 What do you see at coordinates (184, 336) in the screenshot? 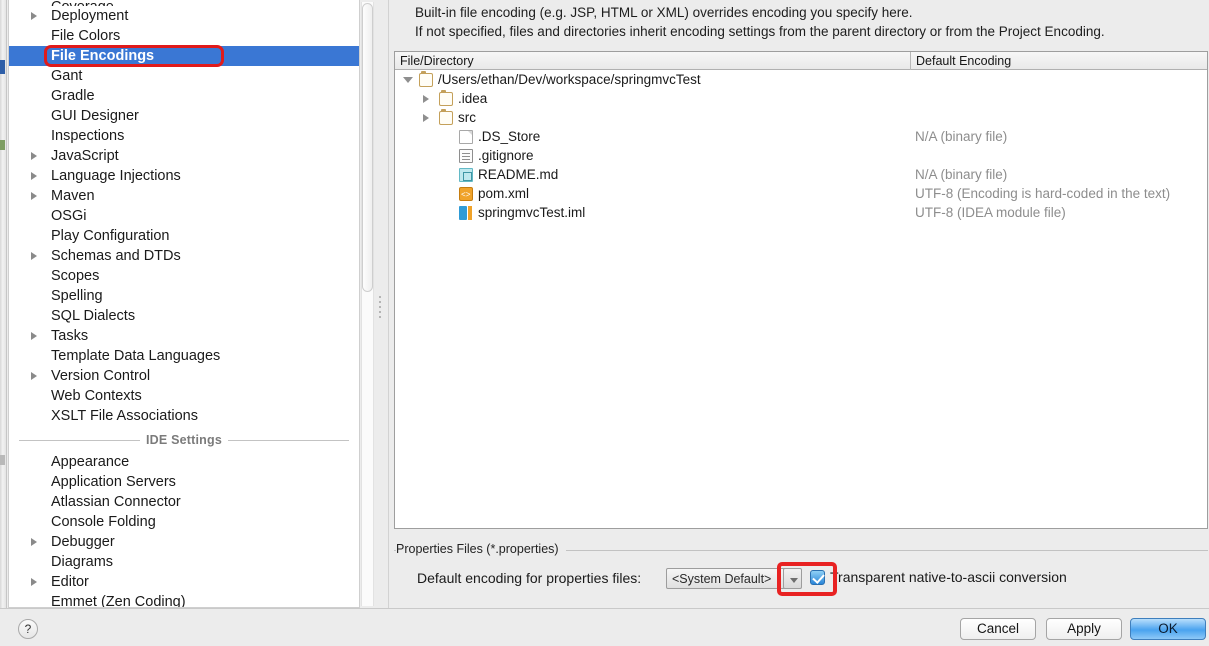
I see `sidebar-item-tasks: Tasks` at bounding box center [184, 336].